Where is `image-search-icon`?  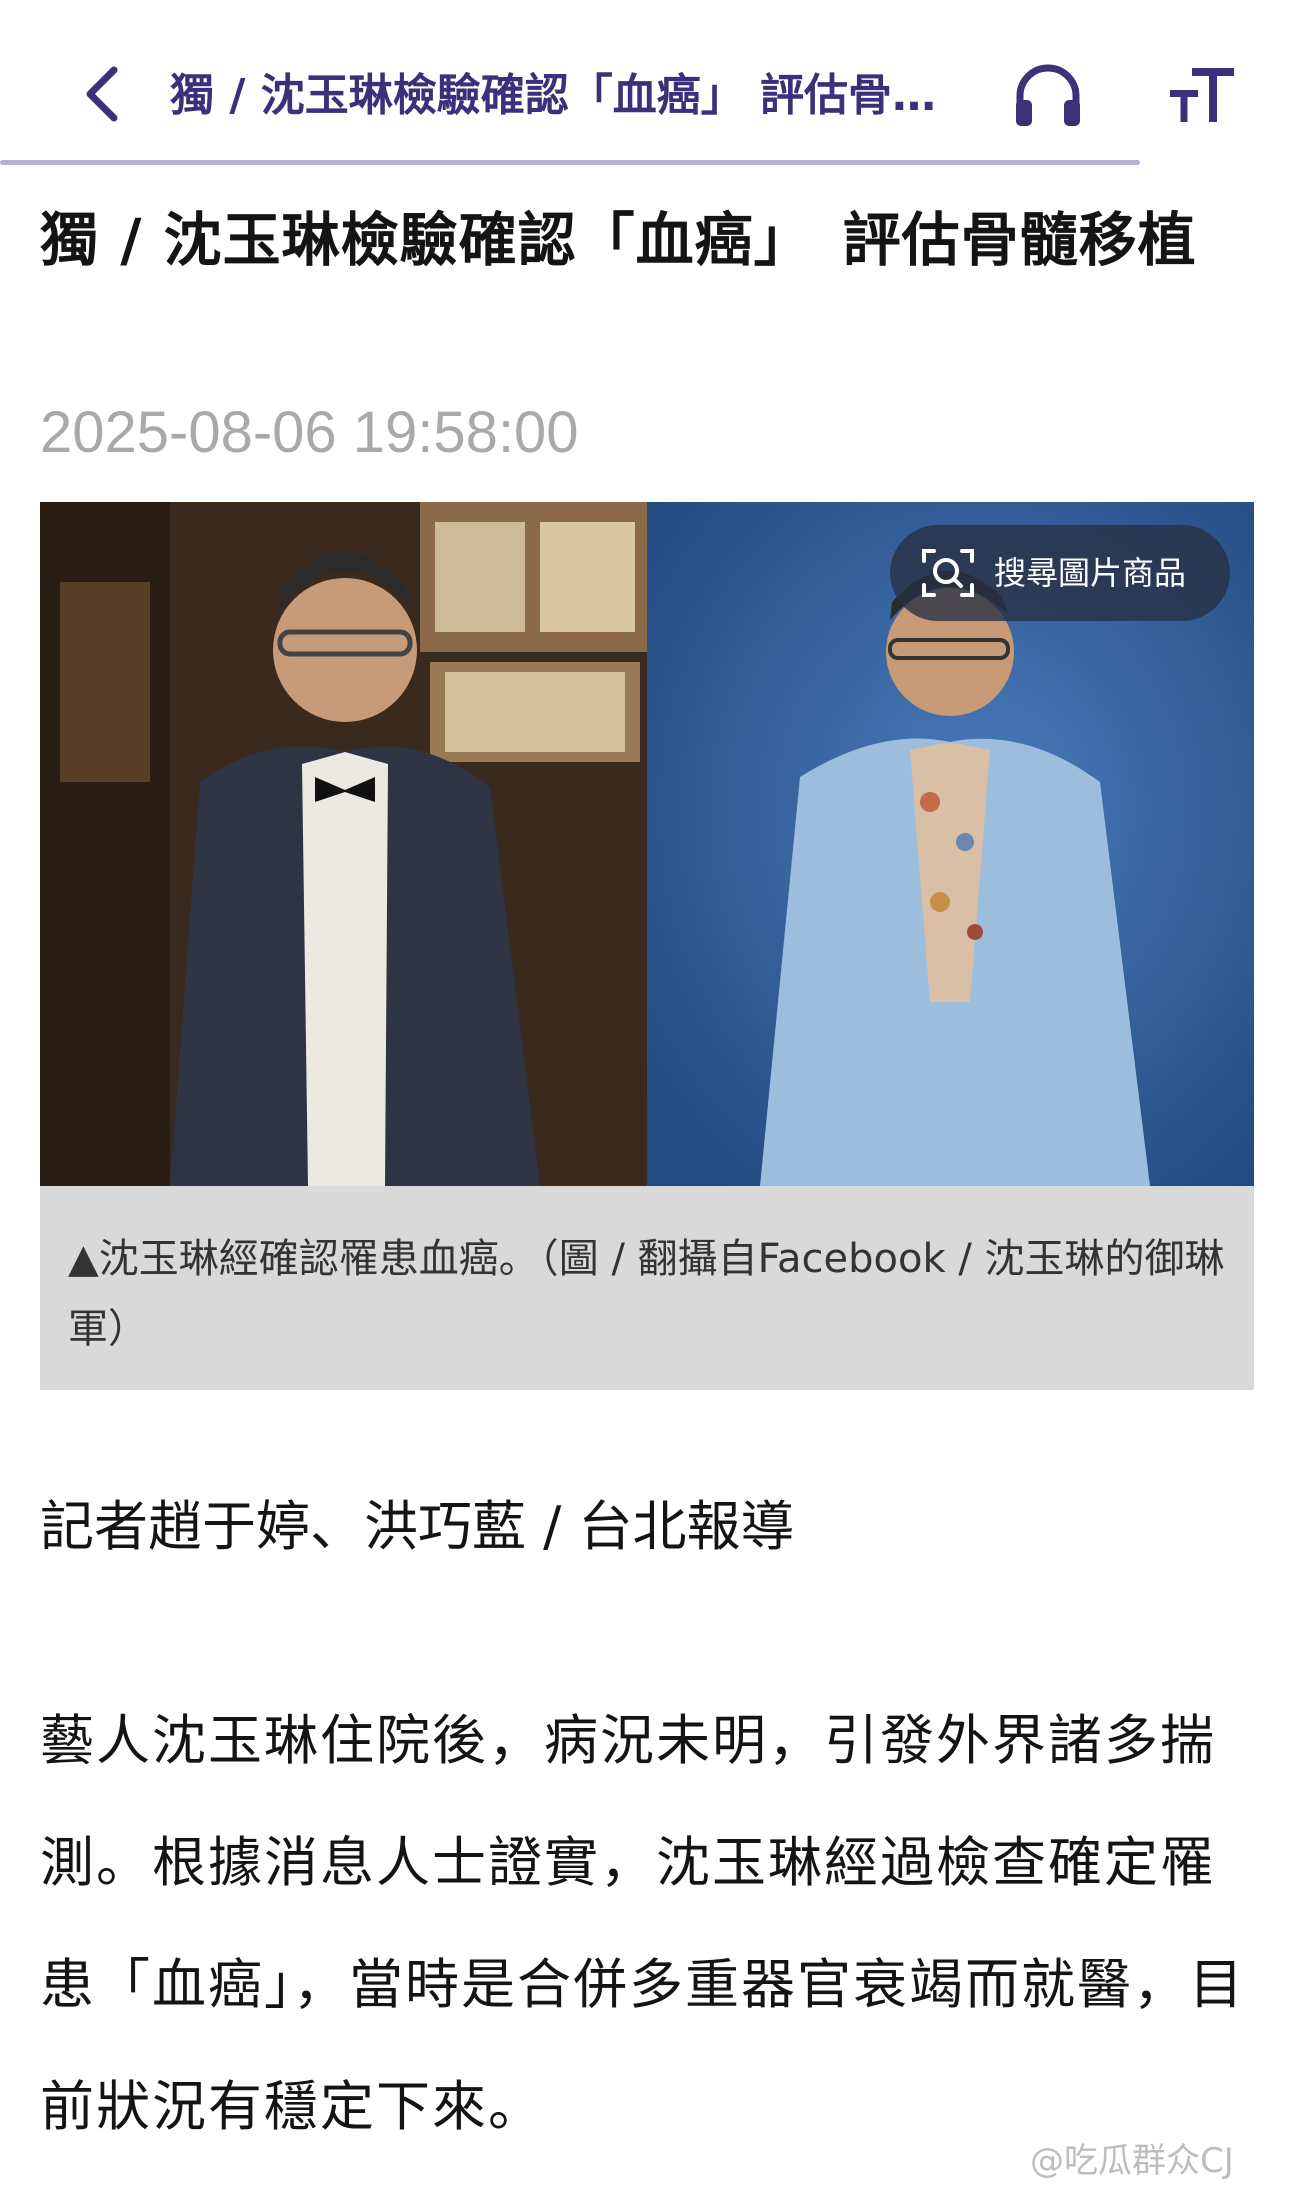
image-search-icon is located at coordinates (948, 573).